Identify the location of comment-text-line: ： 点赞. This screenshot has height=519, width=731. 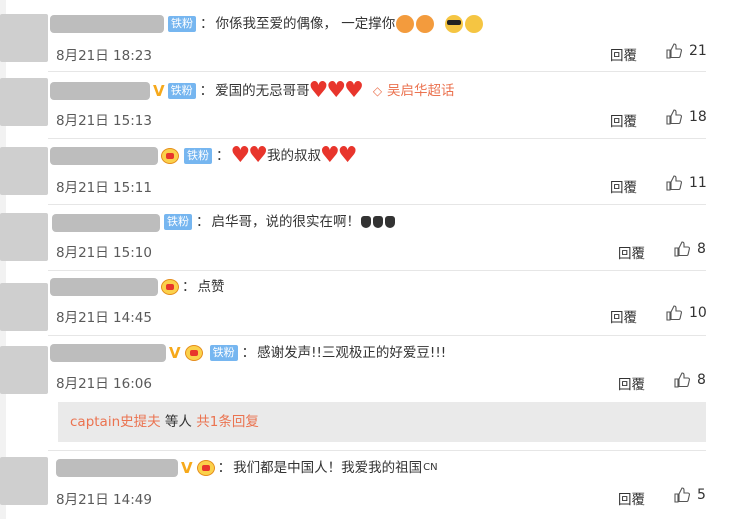
(192, 287).